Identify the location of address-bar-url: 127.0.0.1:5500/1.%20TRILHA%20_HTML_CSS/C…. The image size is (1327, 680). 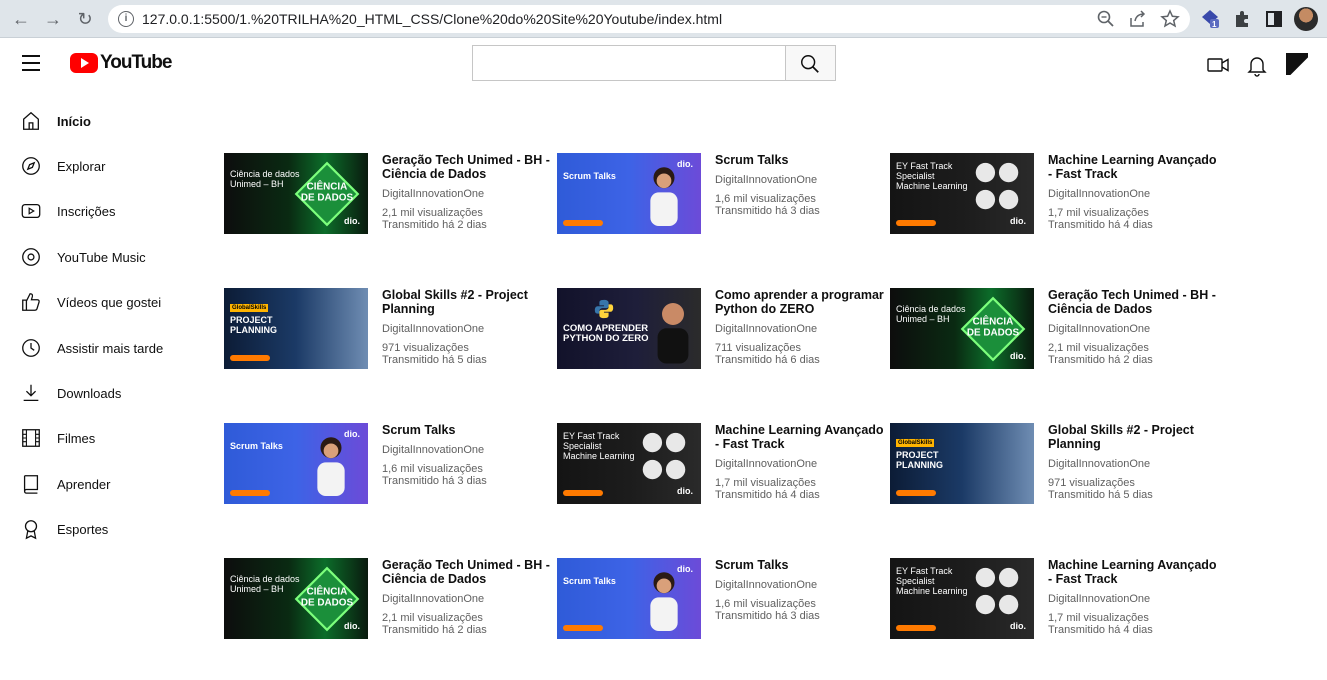
(432, 19).